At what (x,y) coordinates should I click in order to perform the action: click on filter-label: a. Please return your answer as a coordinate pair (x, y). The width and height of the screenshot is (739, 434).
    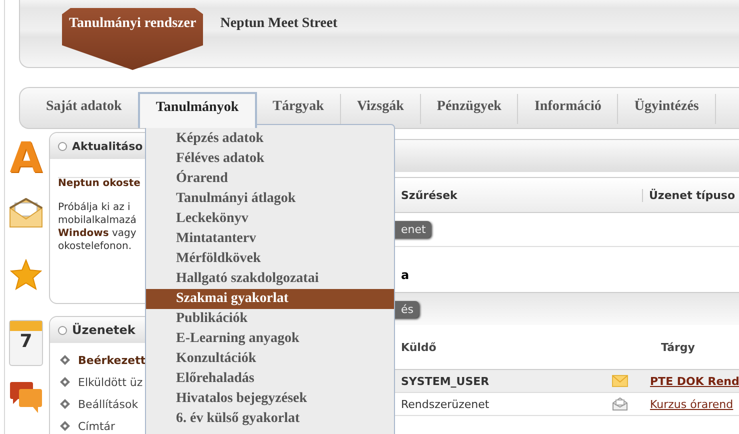
    Looking at the image, I should click on (405, 275).